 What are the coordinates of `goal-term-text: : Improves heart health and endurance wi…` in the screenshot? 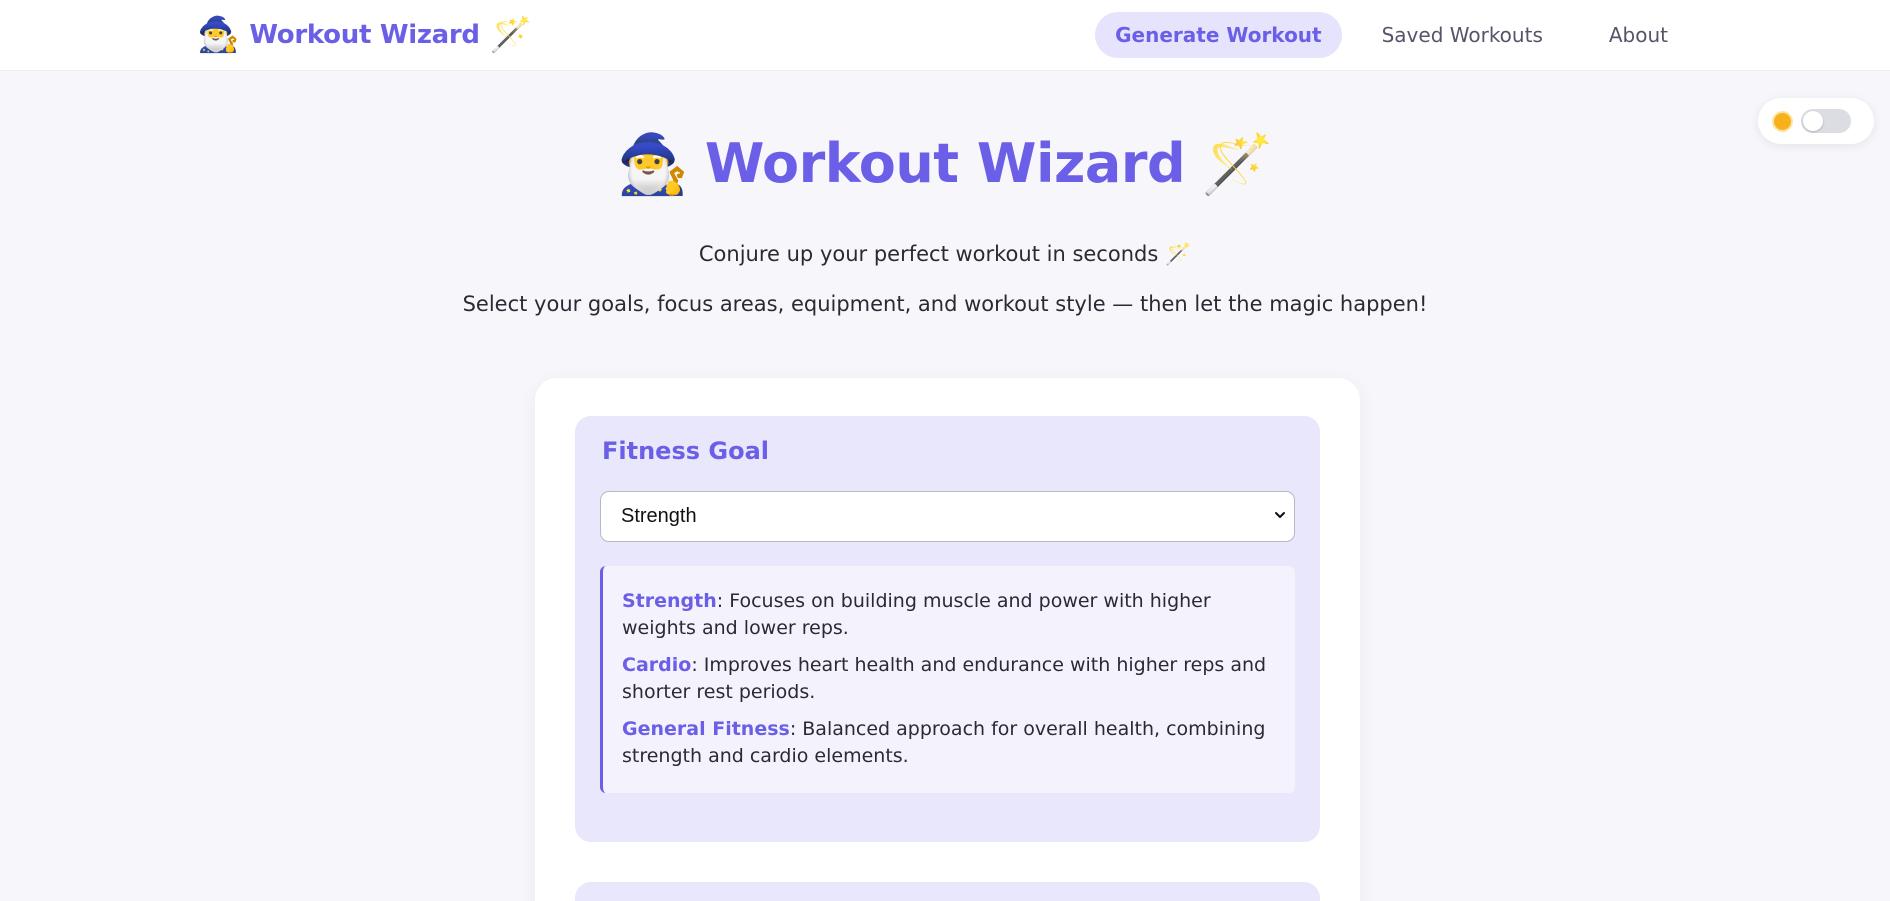 It's located at (944, 678).